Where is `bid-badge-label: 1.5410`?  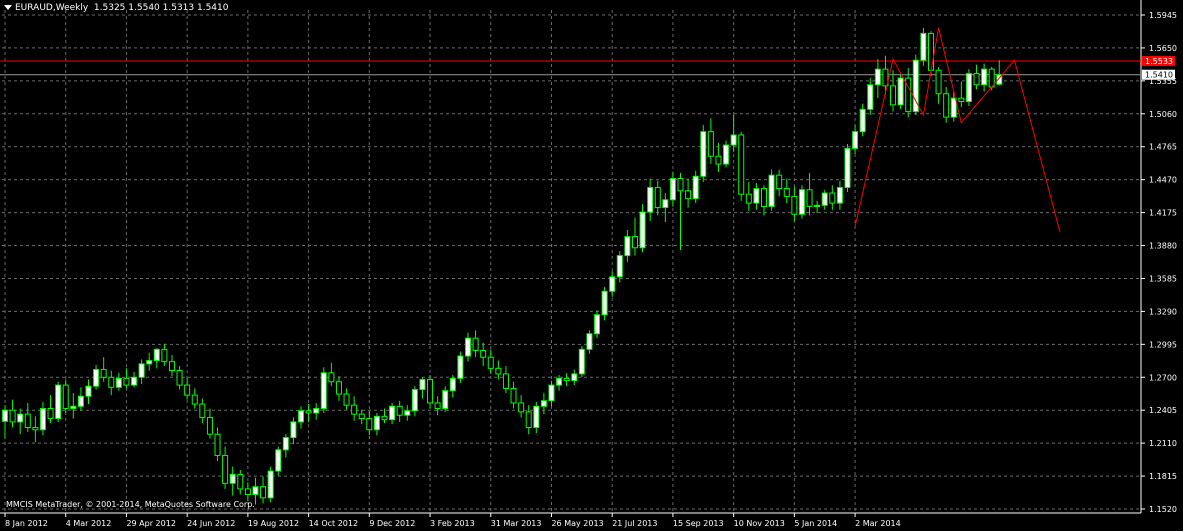 bid-badge-label: 1.5410 is located at coordinates (1159, 75).